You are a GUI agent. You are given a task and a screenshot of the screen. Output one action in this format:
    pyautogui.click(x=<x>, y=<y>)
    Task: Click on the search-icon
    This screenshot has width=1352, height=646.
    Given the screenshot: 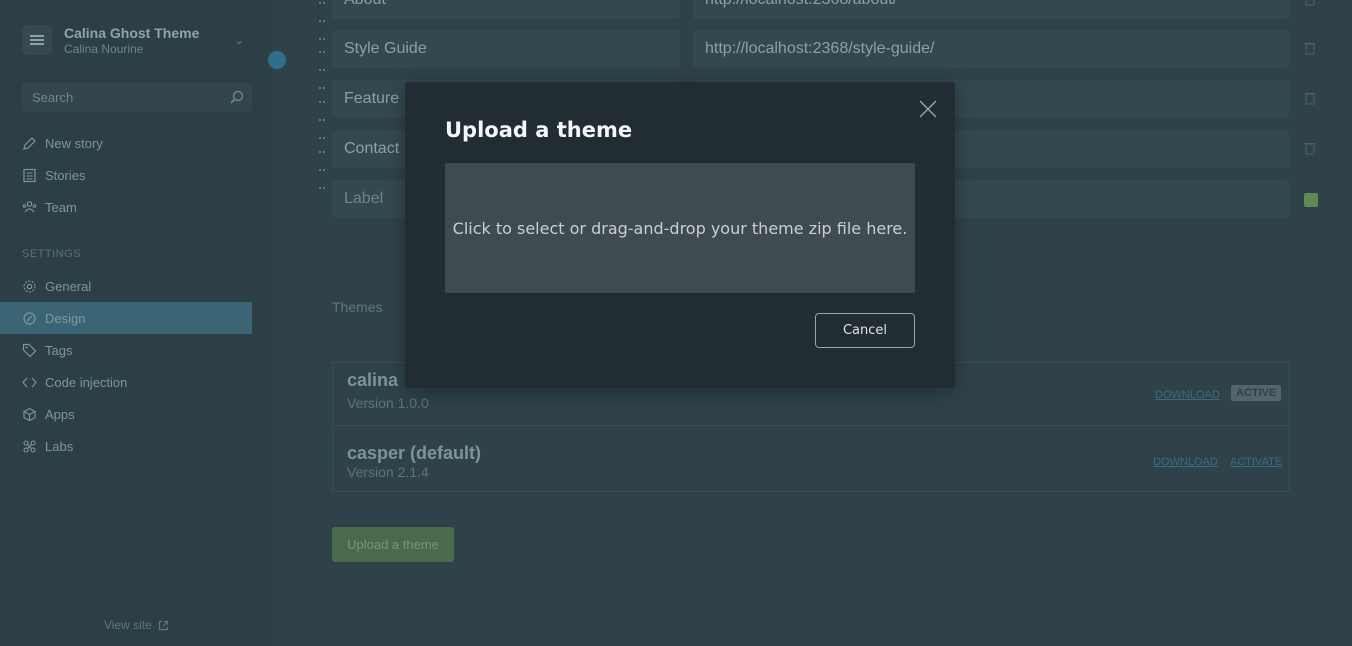 What is the action you would take?
    pyautogui.click(x=237, y=97)
    